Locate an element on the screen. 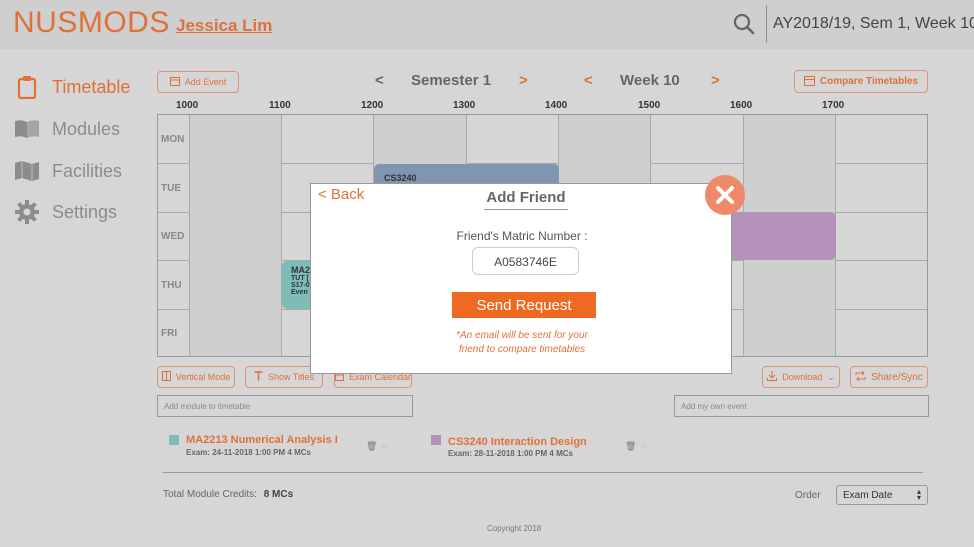 The image size is (974, 547). email-note-line2: friend to compare timetables is located at coordinates (522, 349).